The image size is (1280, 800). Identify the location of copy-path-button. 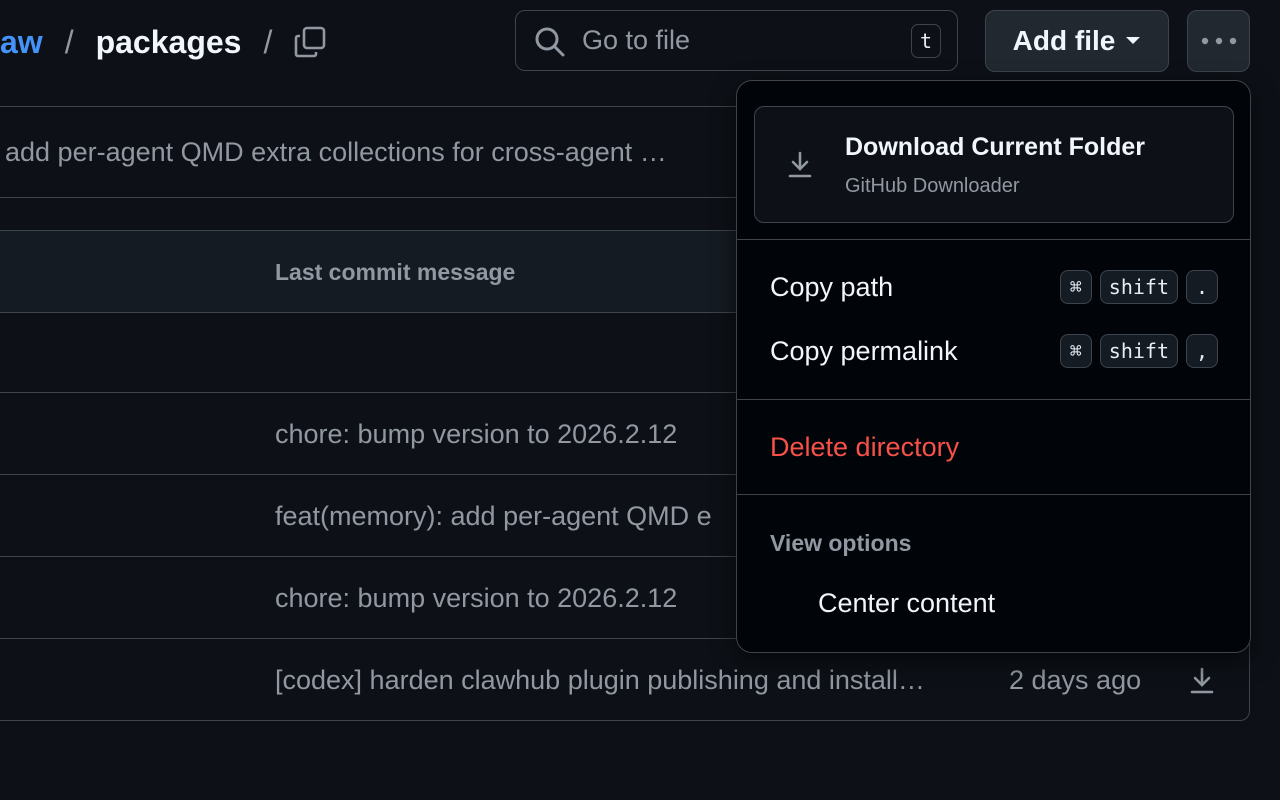
(310, 42).